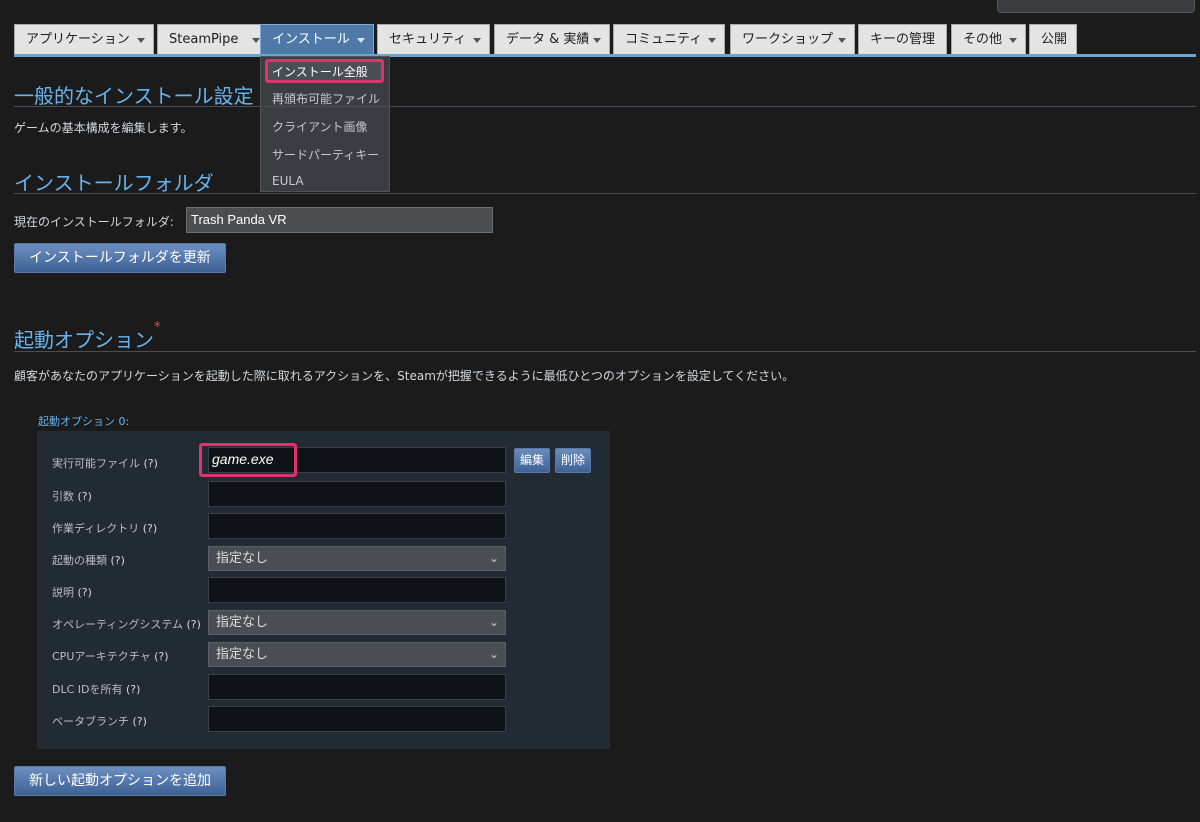 This screenshot has width=1200, height=822. What do you see at coordinates (357, 622) in the screenshot?
I see `operating-system-select: 指定なし ⌄` at bounding box center [357, 622].